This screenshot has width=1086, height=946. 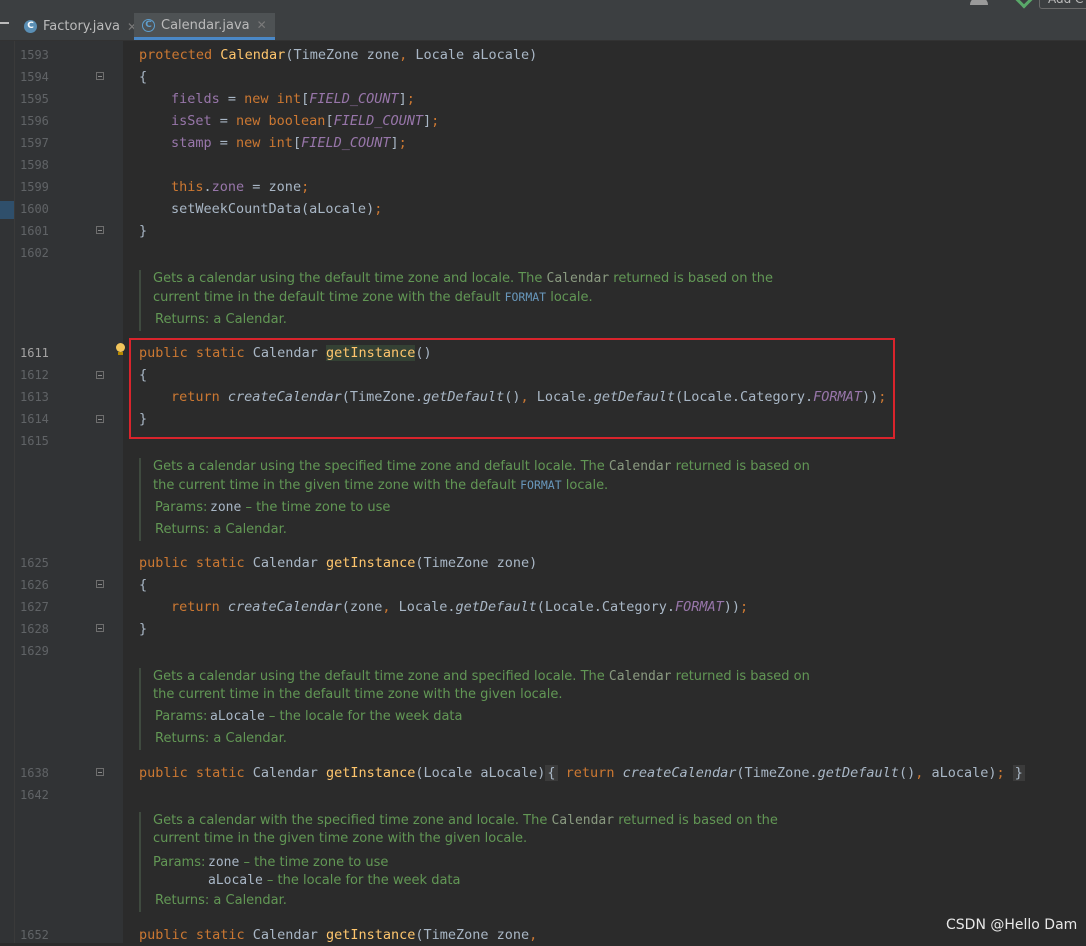 I want to click on line-number: 1596, so click(x=34, y=121).